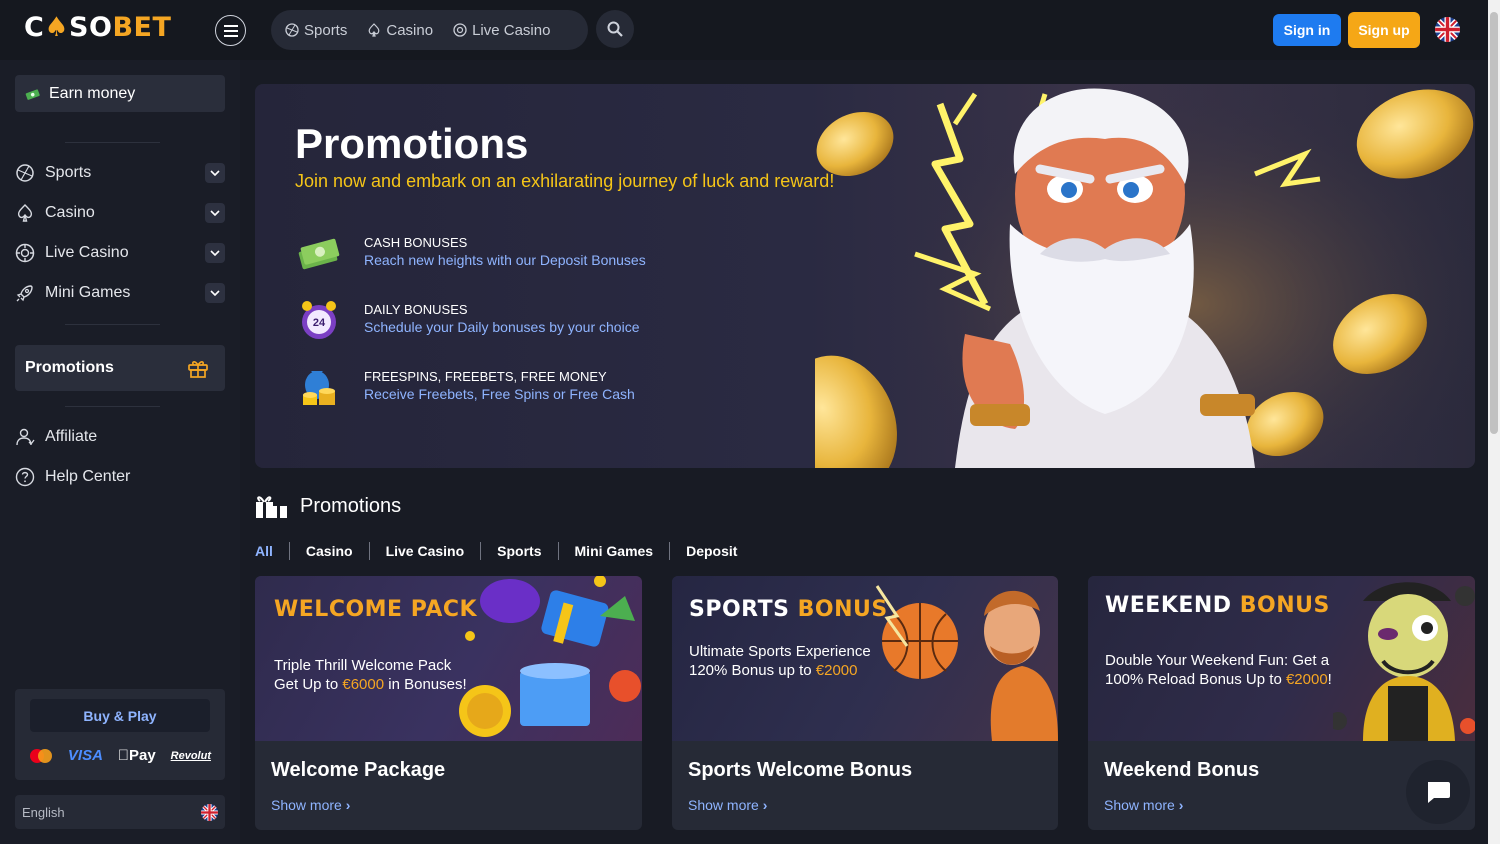 The height and width of the screenshot is (844, 1500). I want to click on feature-title: FREESPINS, FREEBETS, FREE MONEY, so click(485, 376).